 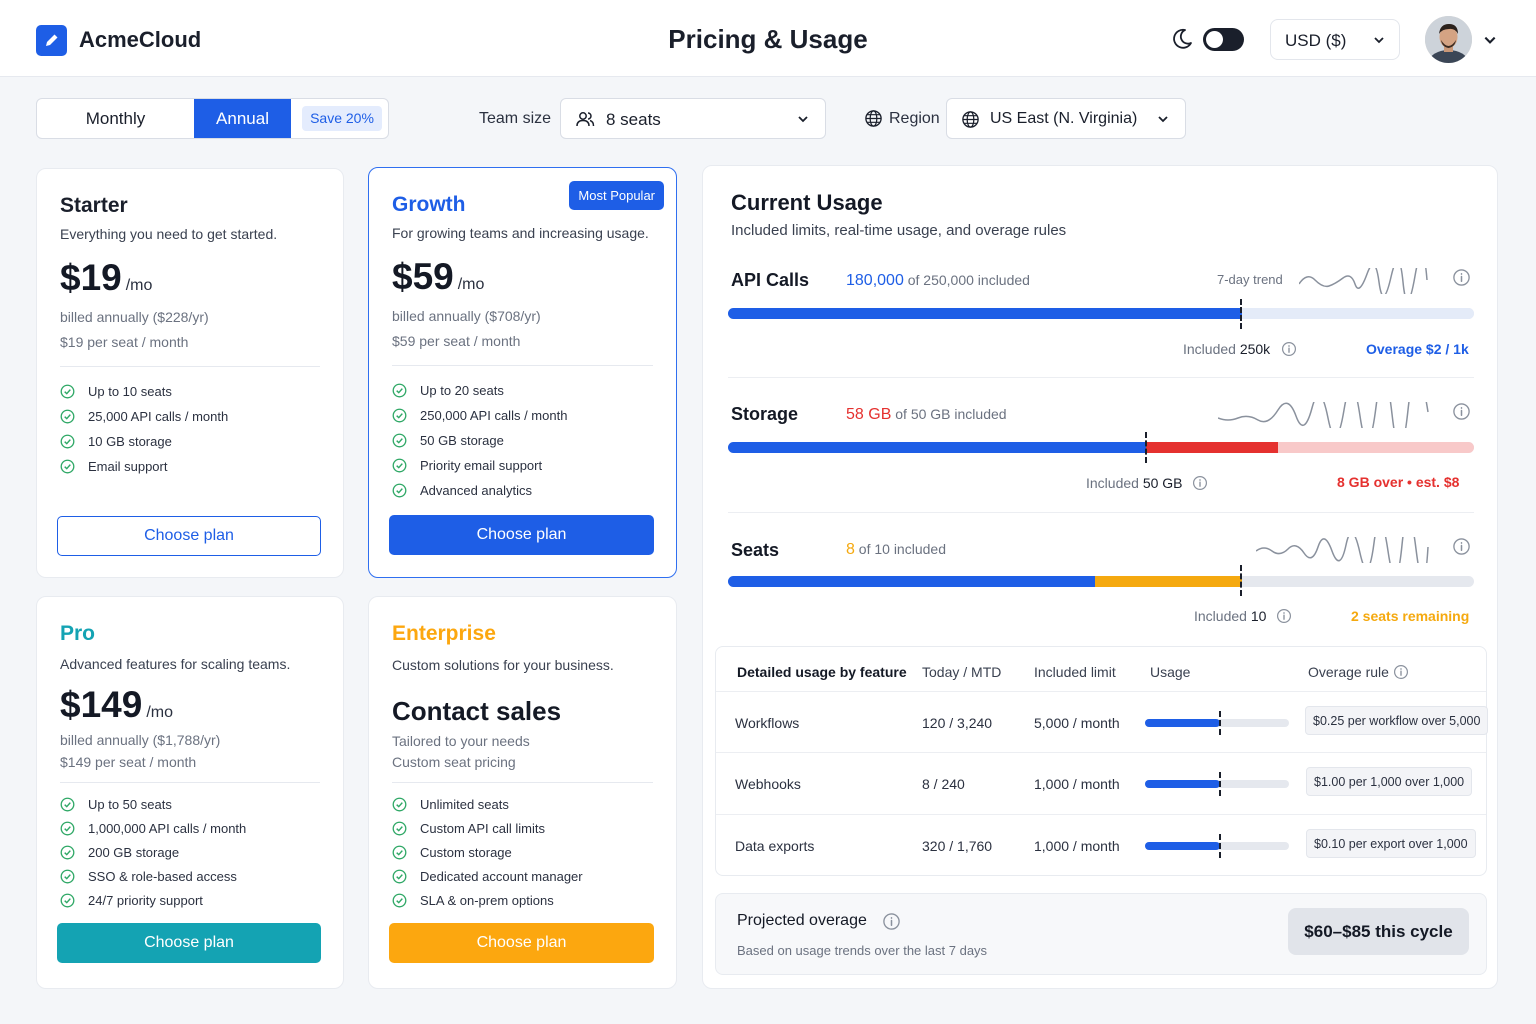 What do you see at coordinates (153, 828) in the screenshot?
I see `feature-item: 1,000,000 API calls / month` at bounding box center [153, 828].